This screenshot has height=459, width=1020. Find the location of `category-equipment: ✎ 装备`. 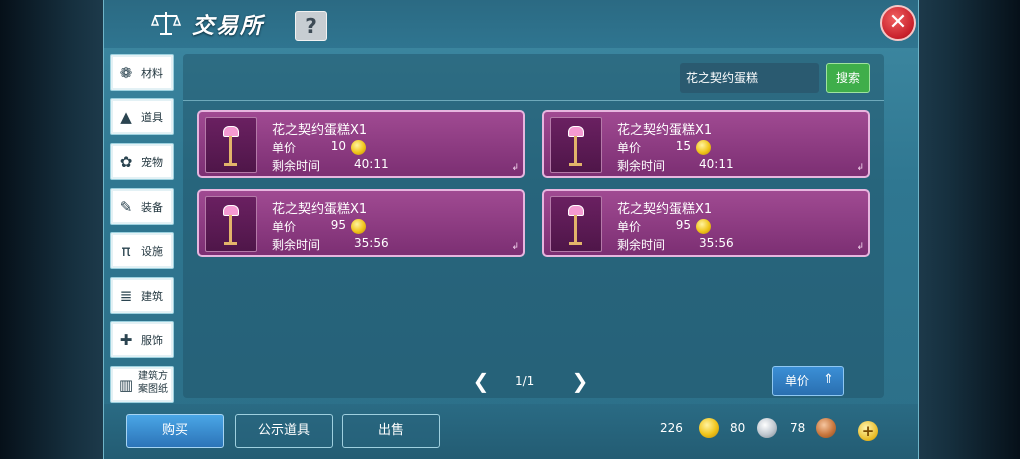

category-equipment: ✎ 装备 is located at coordinates (142, 206).